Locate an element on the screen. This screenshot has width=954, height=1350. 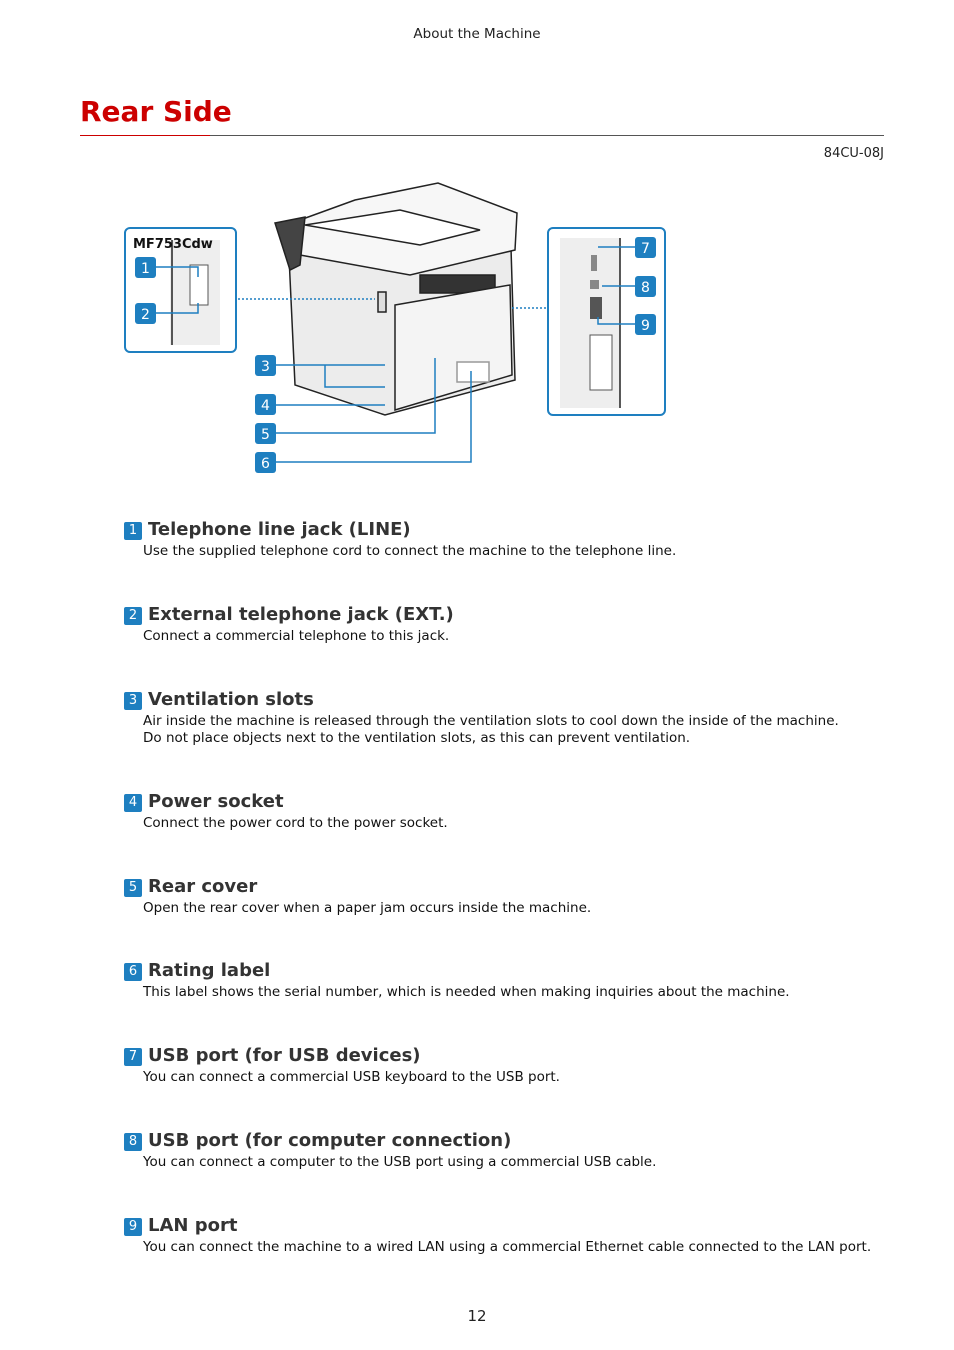
svg-text: 6 is located at coordinates (265, 464).